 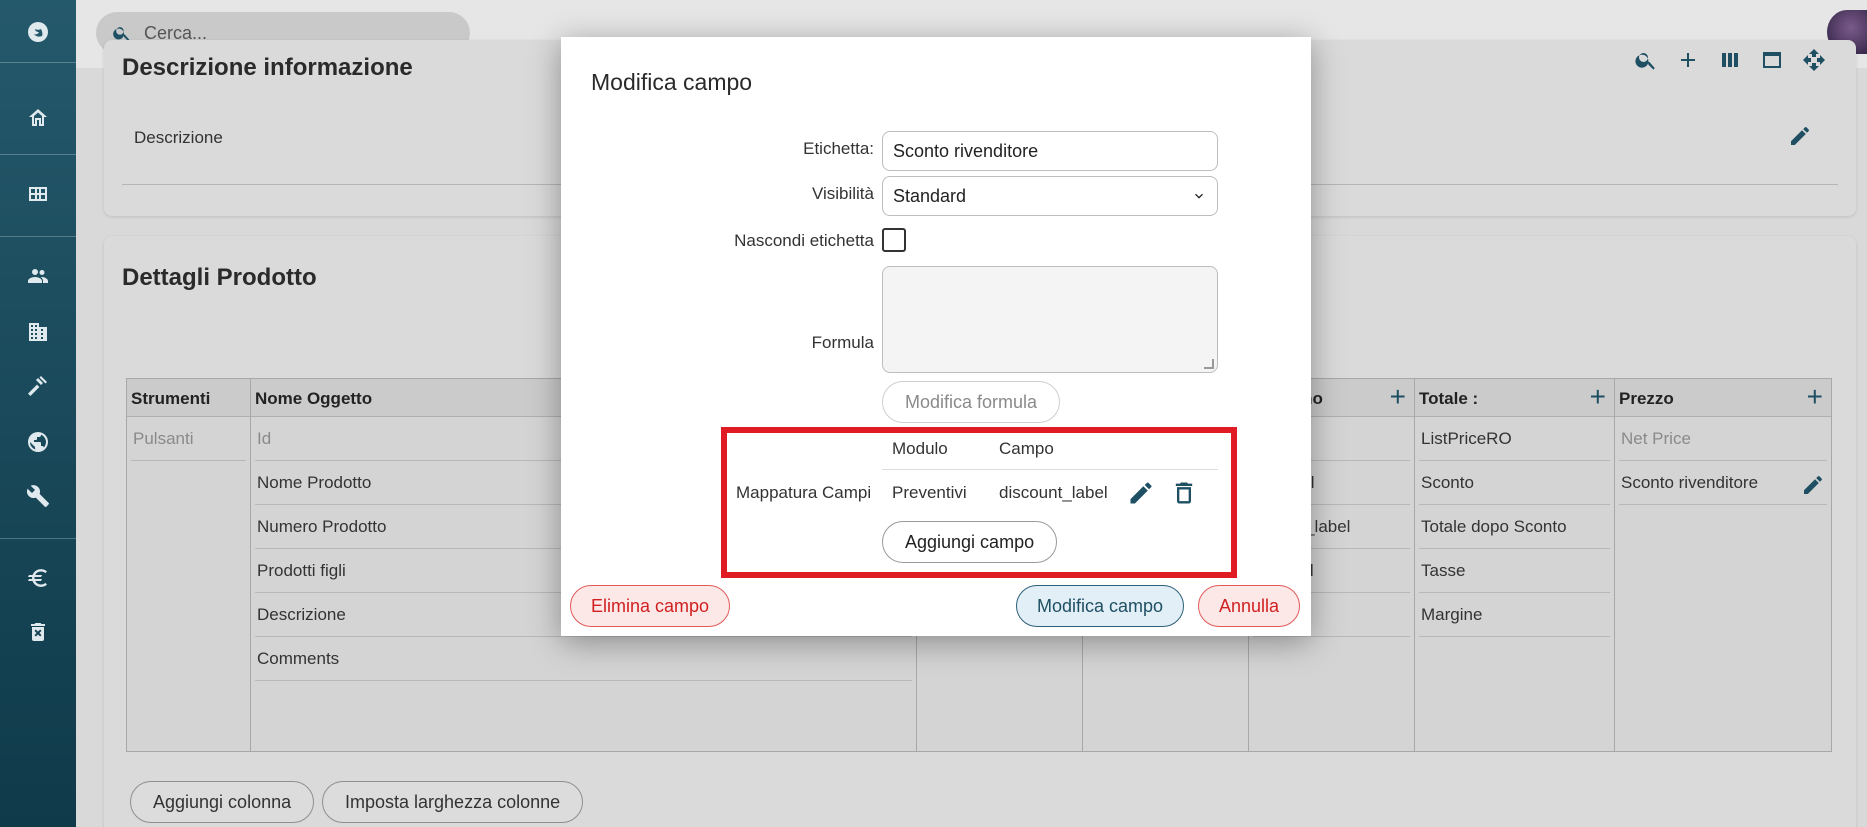 What do you see at coordinates (970, 542) in the screenshot?
I see `add-field-button: Aggiungi campo` at bounding box center [970, 542].